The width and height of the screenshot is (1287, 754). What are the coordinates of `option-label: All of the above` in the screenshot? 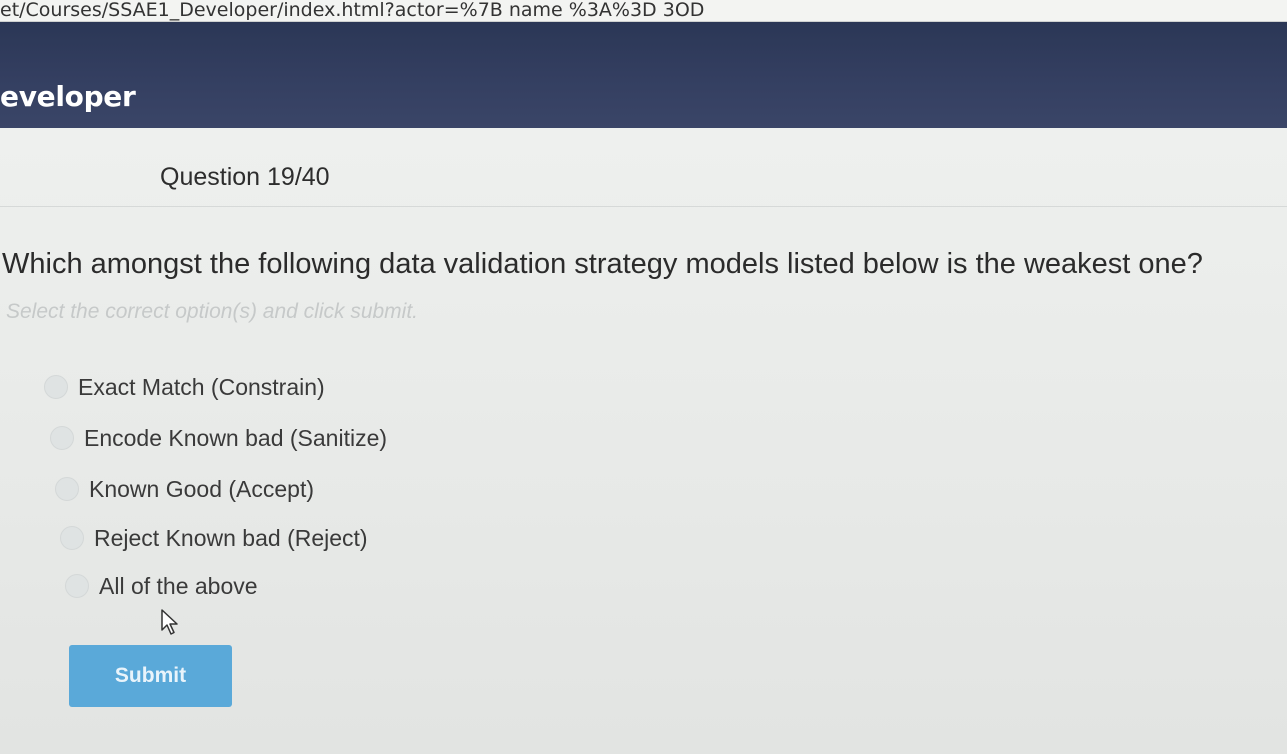 It's located at (178, 585).